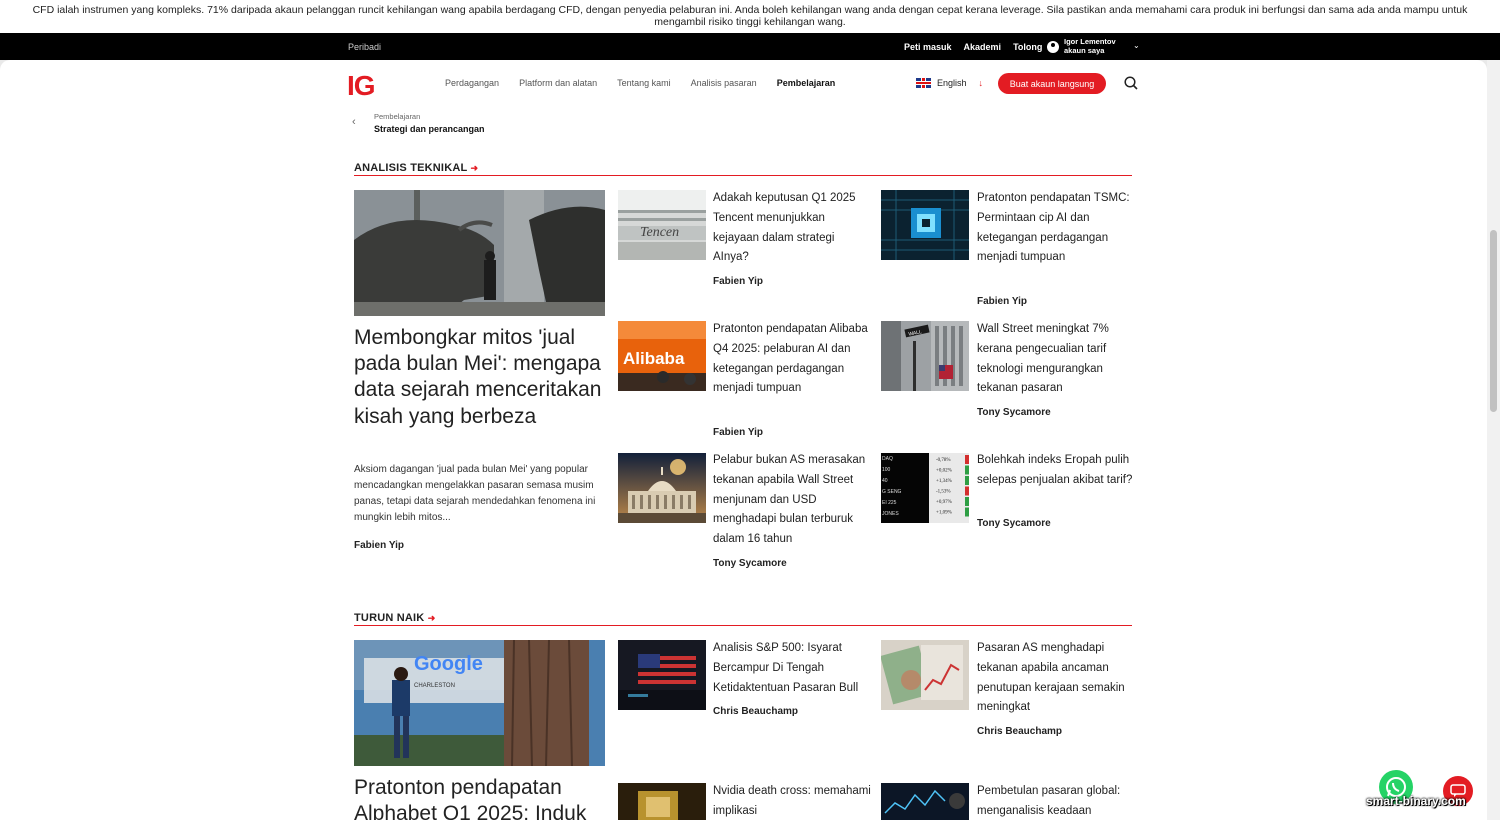 This screenshot has width=1500, height=820. Describe the element at coordinates (944, 513) in the screenshot. I see `ticker-value: +1,09%` at that location.